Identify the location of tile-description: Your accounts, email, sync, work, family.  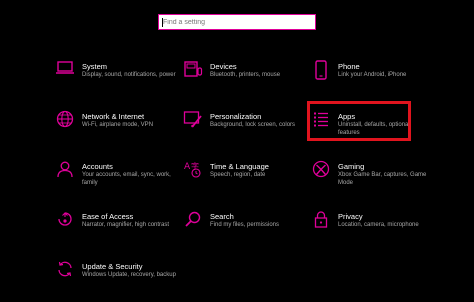
(126, 179).